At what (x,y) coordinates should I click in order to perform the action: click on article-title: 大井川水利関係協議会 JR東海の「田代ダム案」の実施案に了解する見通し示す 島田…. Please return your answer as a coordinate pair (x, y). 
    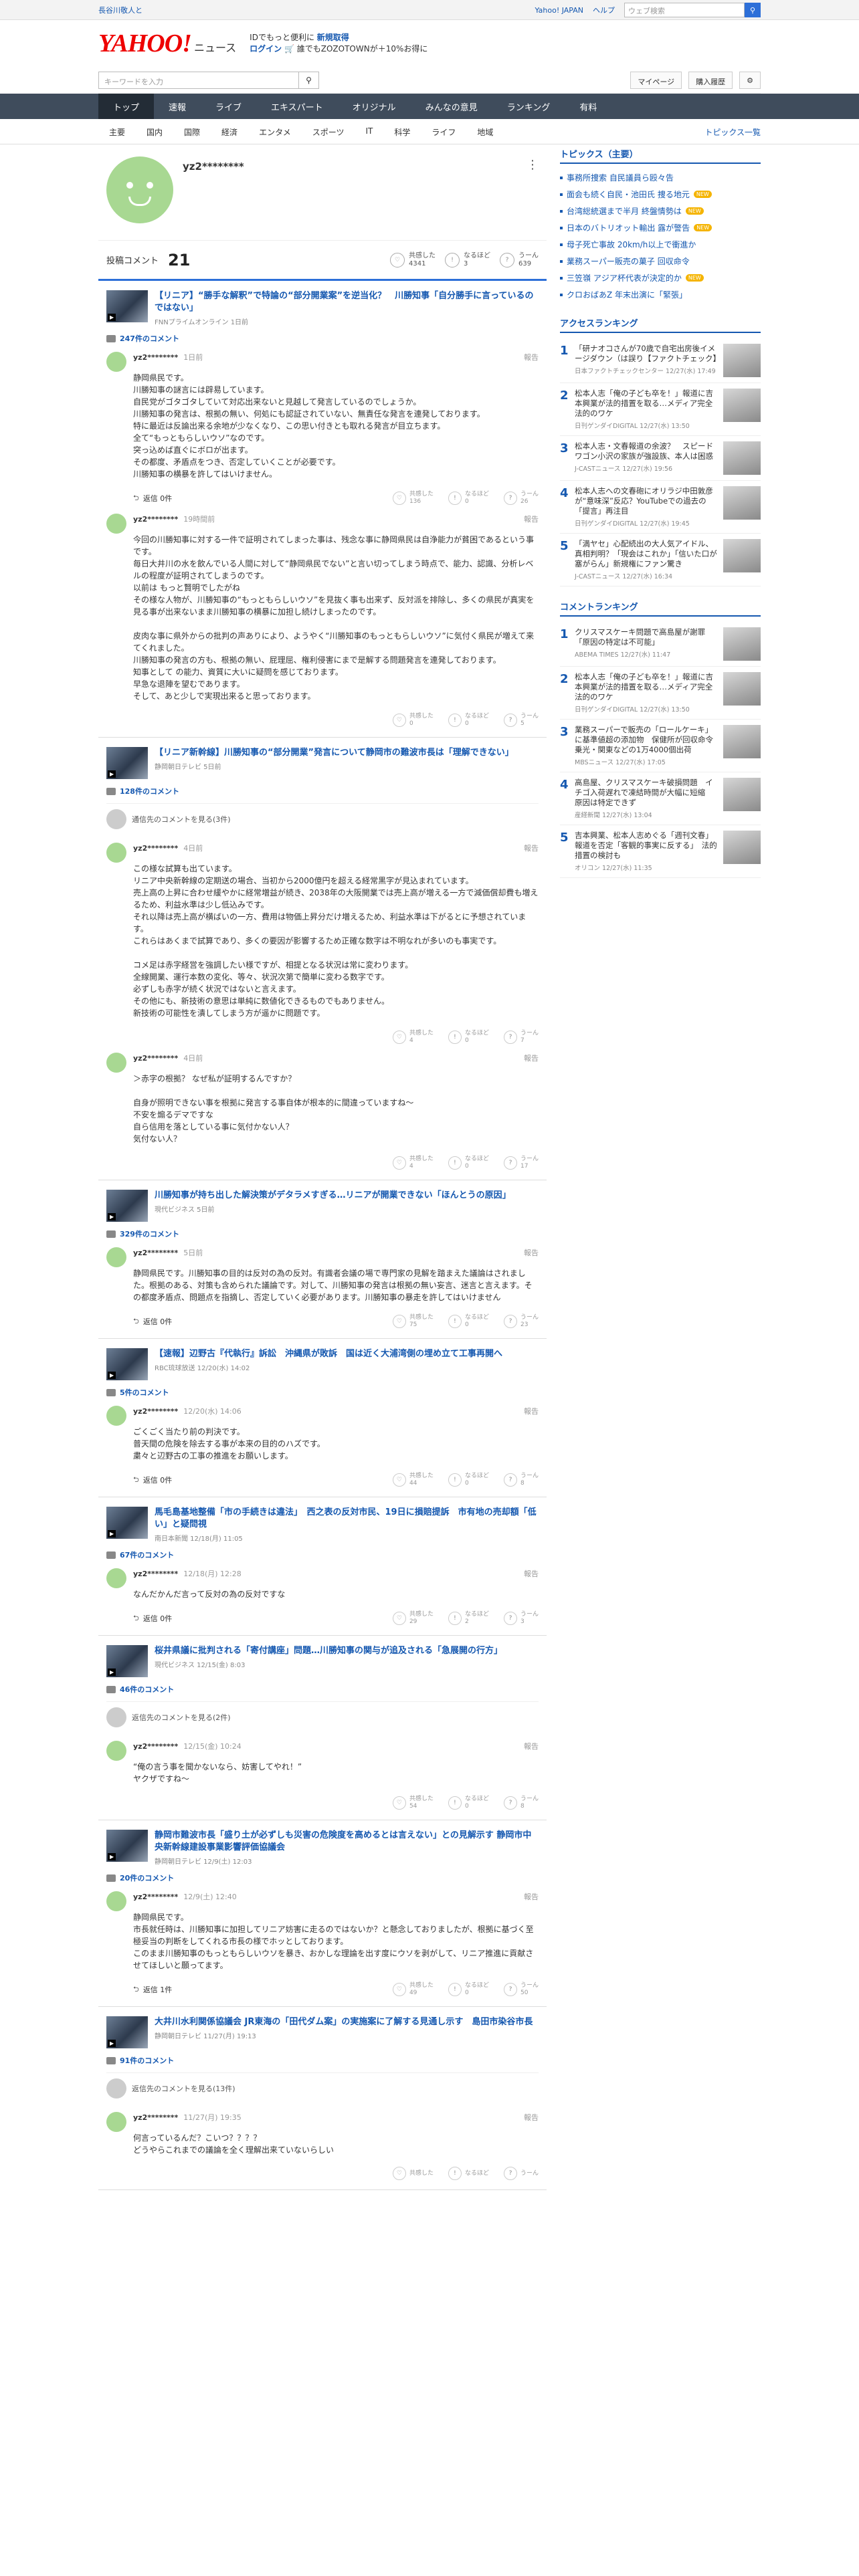
    Looking at the image, I should click on (344, 2022).